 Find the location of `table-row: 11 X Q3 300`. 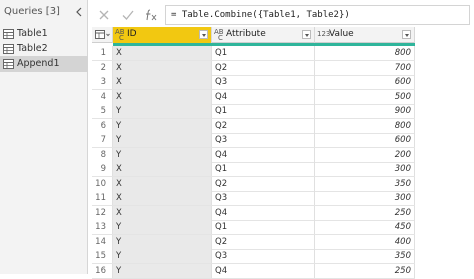

table-row: 11 X Q3 300 is located at coordinates (253, 198).